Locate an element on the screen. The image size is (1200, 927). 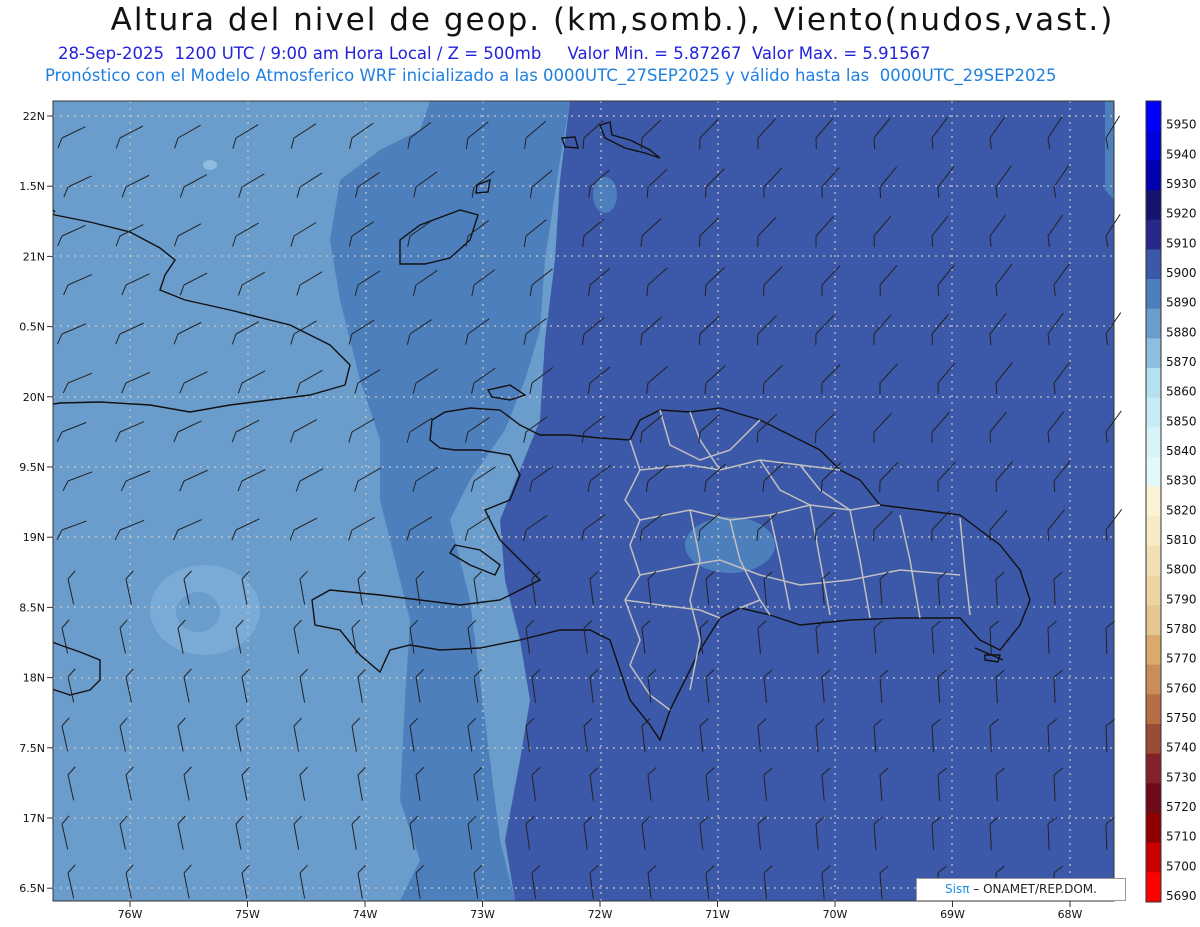
colorbar-label: 5830 is located at coordinates (1181, 481).